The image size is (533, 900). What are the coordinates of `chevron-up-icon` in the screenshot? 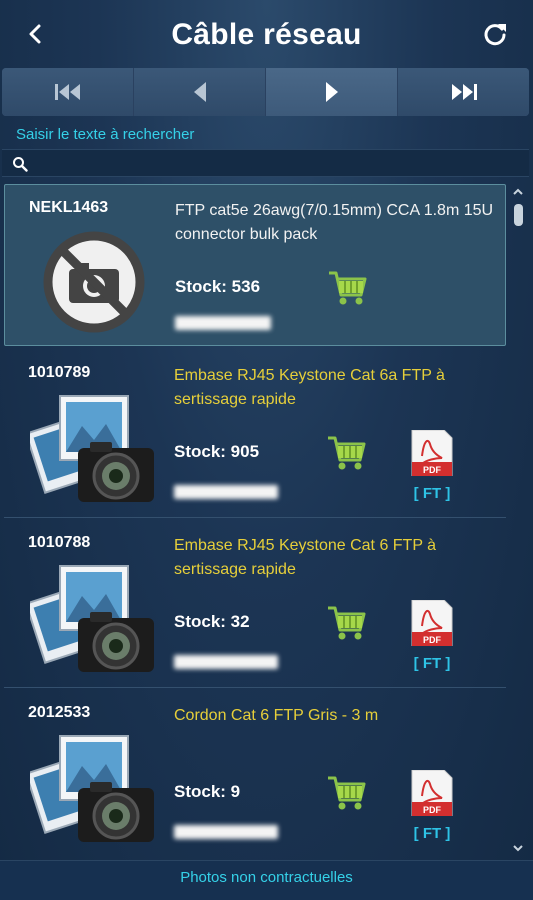 It's located at (518, 192).